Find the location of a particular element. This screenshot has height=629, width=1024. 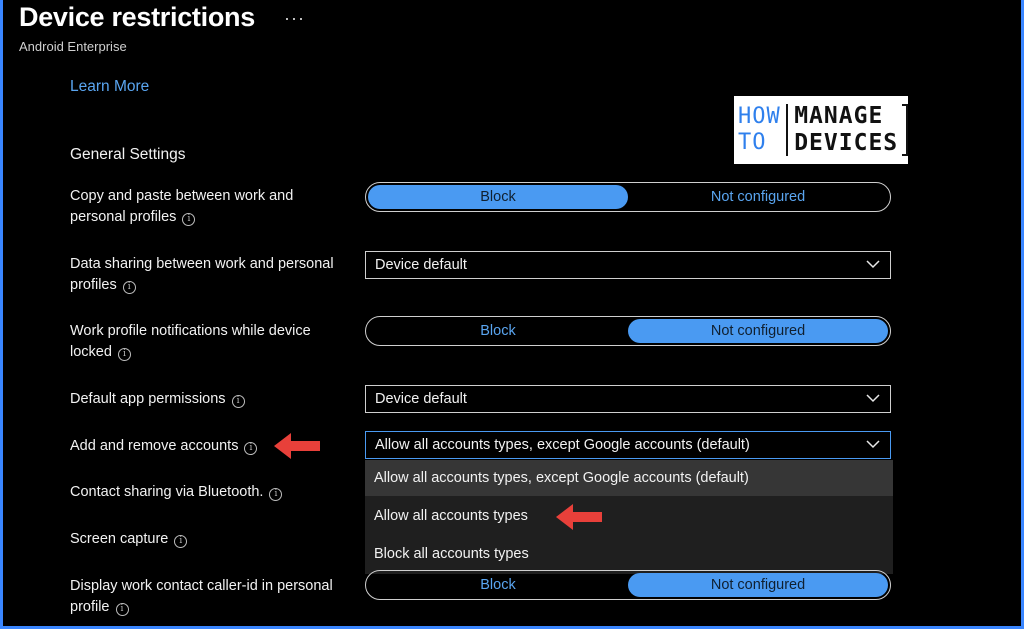

work-notifications-toggle: Block Not configured is located at coordinates (628, 331).